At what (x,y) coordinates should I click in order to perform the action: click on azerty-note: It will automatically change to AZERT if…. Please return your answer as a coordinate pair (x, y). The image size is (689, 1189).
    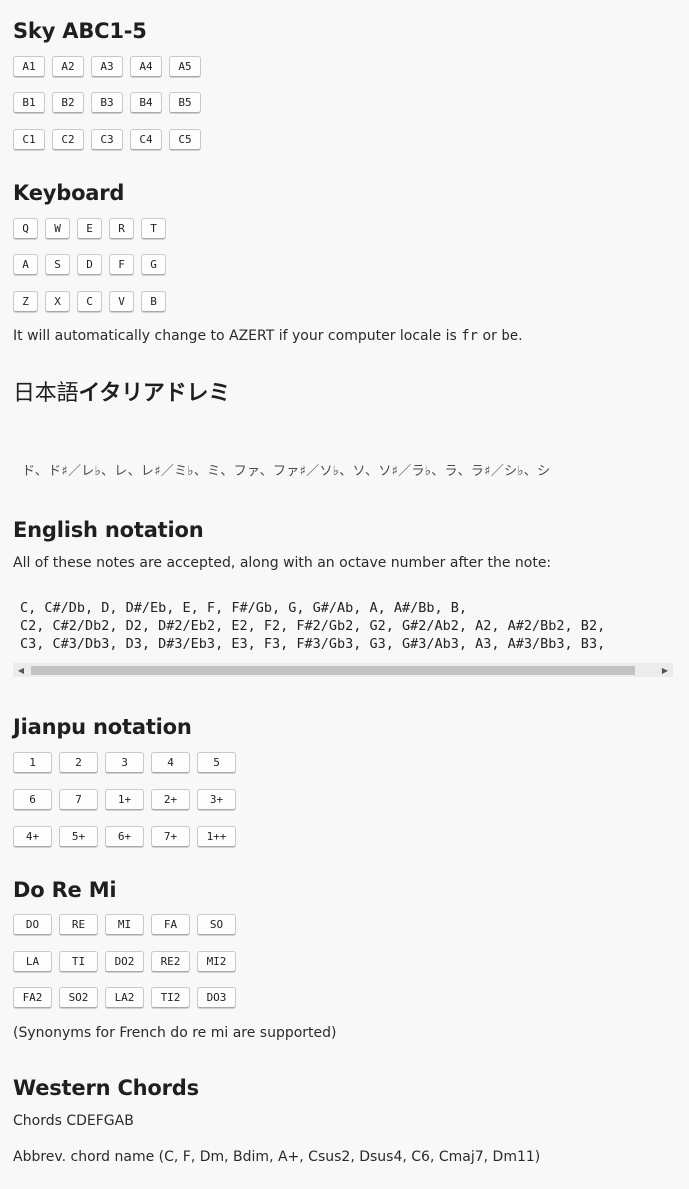
    Looking at the image, I should click on (268, 336).